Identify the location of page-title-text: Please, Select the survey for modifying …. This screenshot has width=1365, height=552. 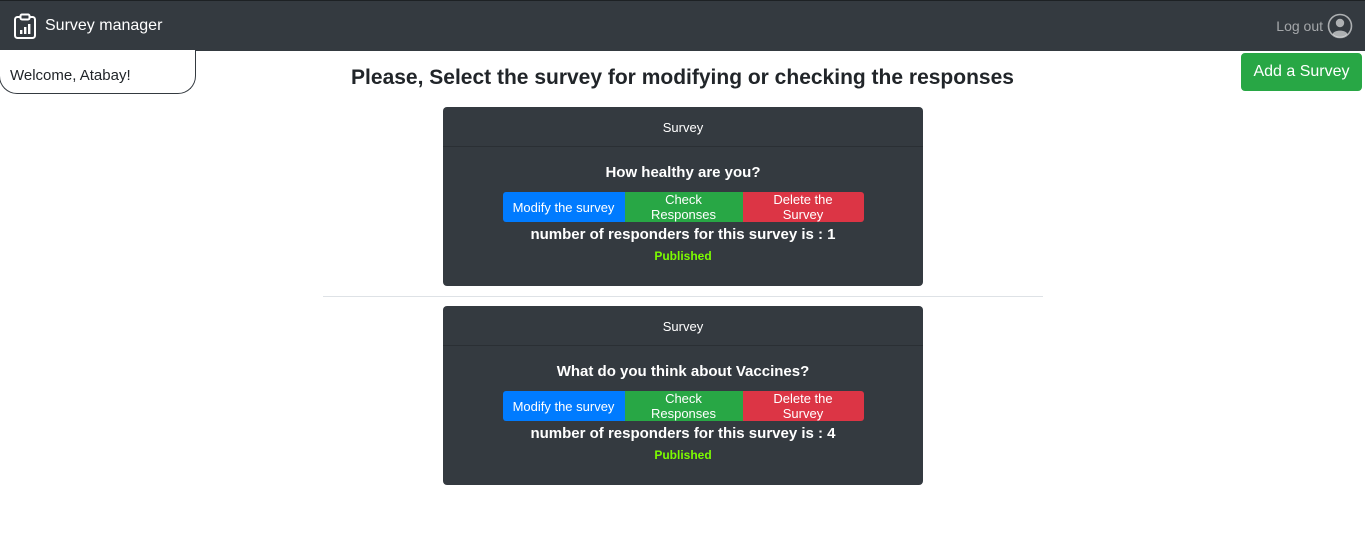
(682, 77).